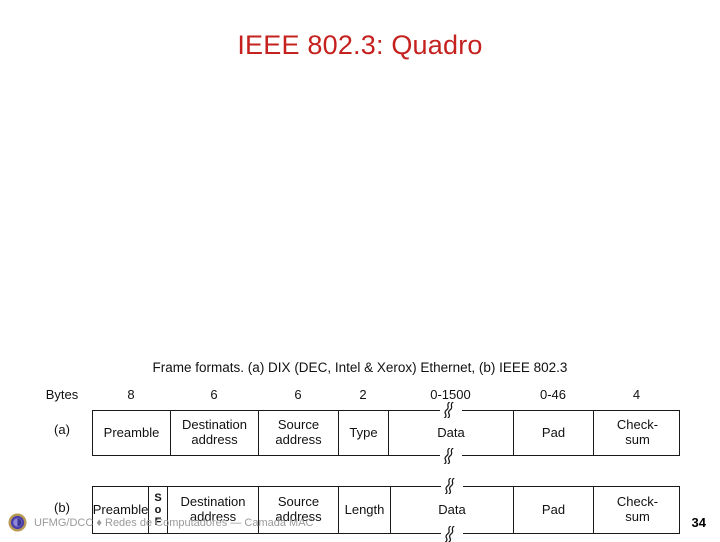  I want to click on bytes-header-label: Bytes, so click(62, 394).